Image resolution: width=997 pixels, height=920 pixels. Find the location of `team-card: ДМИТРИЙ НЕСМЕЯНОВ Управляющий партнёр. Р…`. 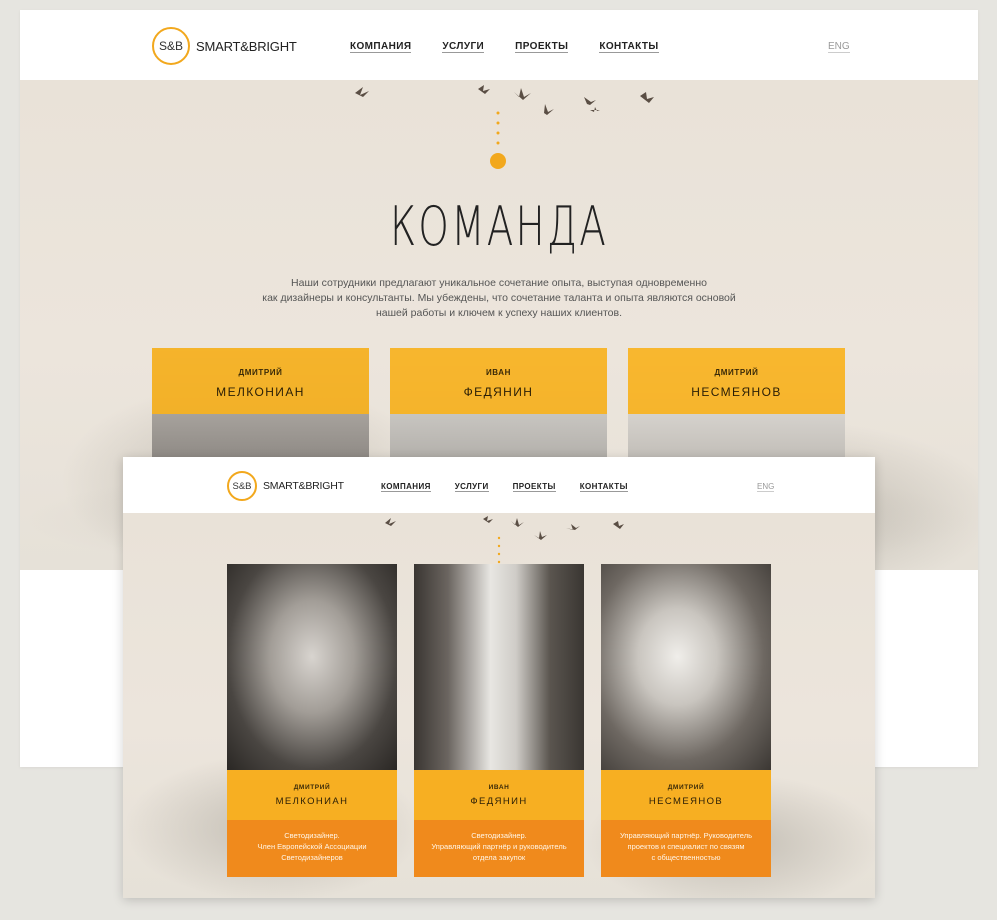

team-card: ДМИТРИЙ НЕСМЕЯНОВ Управляющий партнёр. Р… is located at coordinates (686, 720).